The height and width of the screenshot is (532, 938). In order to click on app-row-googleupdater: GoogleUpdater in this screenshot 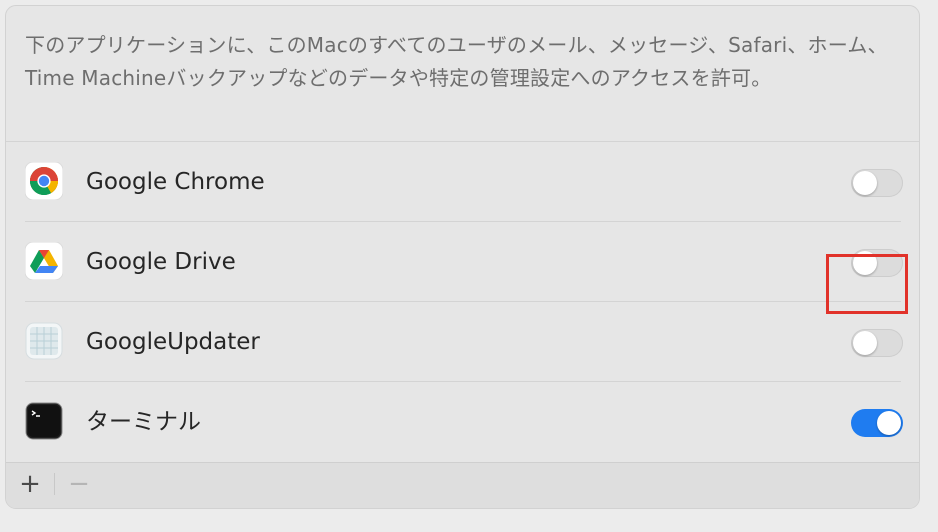, I will do `click(462, 342)`.